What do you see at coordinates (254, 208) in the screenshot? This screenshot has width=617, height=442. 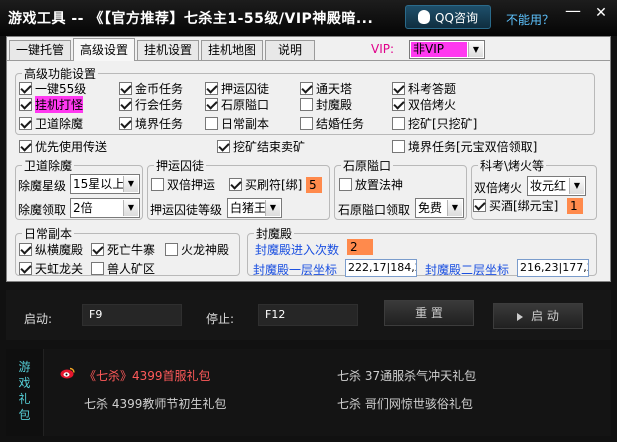 I see `escort-level-select: 白猪王 ▼` at bounding box center [254, 208].